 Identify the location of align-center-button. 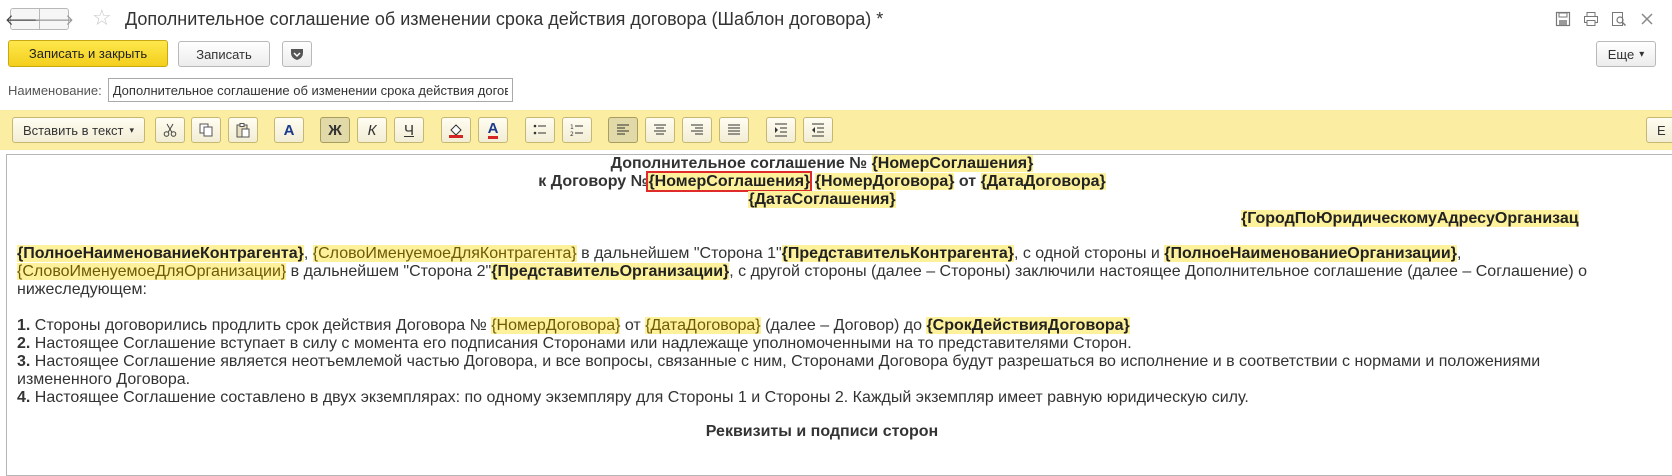
(660, 130).